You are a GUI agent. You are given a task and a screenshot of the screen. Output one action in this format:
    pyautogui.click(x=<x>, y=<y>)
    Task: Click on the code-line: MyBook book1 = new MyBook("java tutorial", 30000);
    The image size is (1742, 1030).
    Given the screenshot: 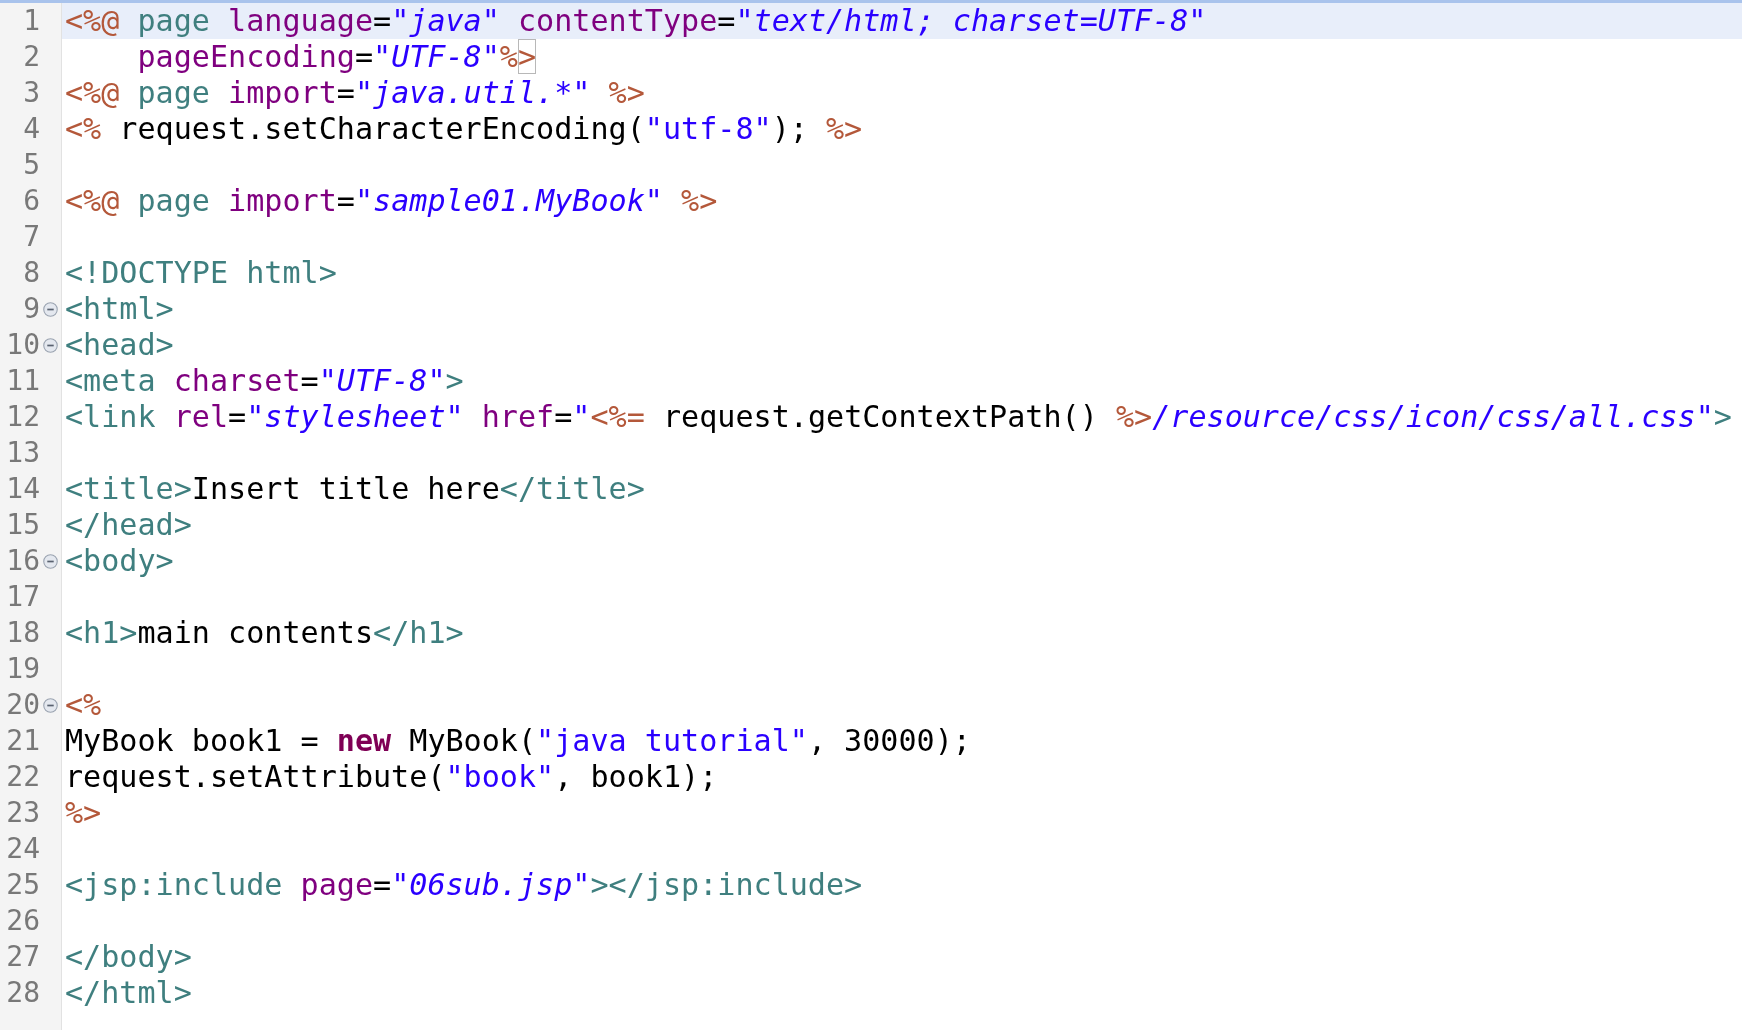 What is the action you would take?
    pyautogui.click(x=518, y=741)
    